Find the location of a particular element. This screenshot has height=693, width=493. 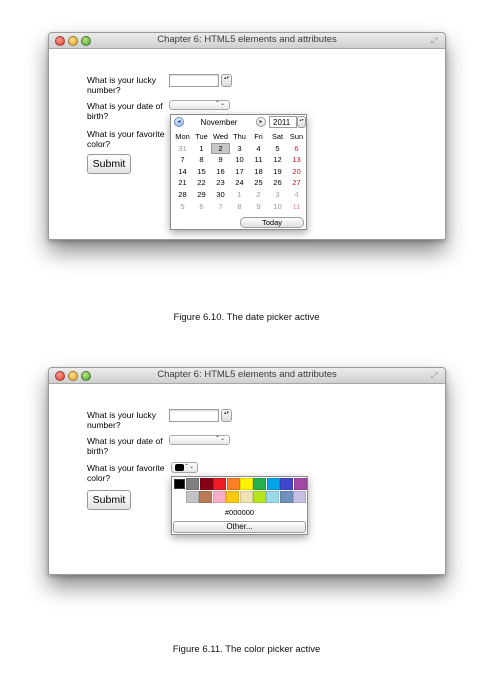

figure-caption-1: Figure 6.10. The date picker active is located at coordinates (246, 317).